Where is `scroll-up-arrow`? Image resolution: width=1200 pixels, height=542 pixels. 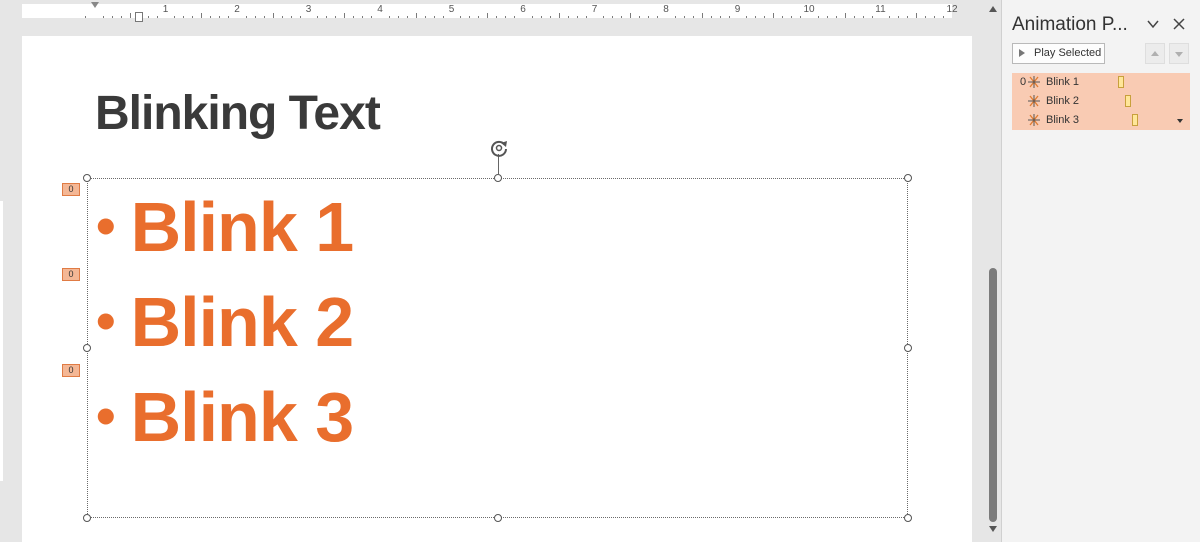 scroll-up-arrow is located at coordinates (993, 9).